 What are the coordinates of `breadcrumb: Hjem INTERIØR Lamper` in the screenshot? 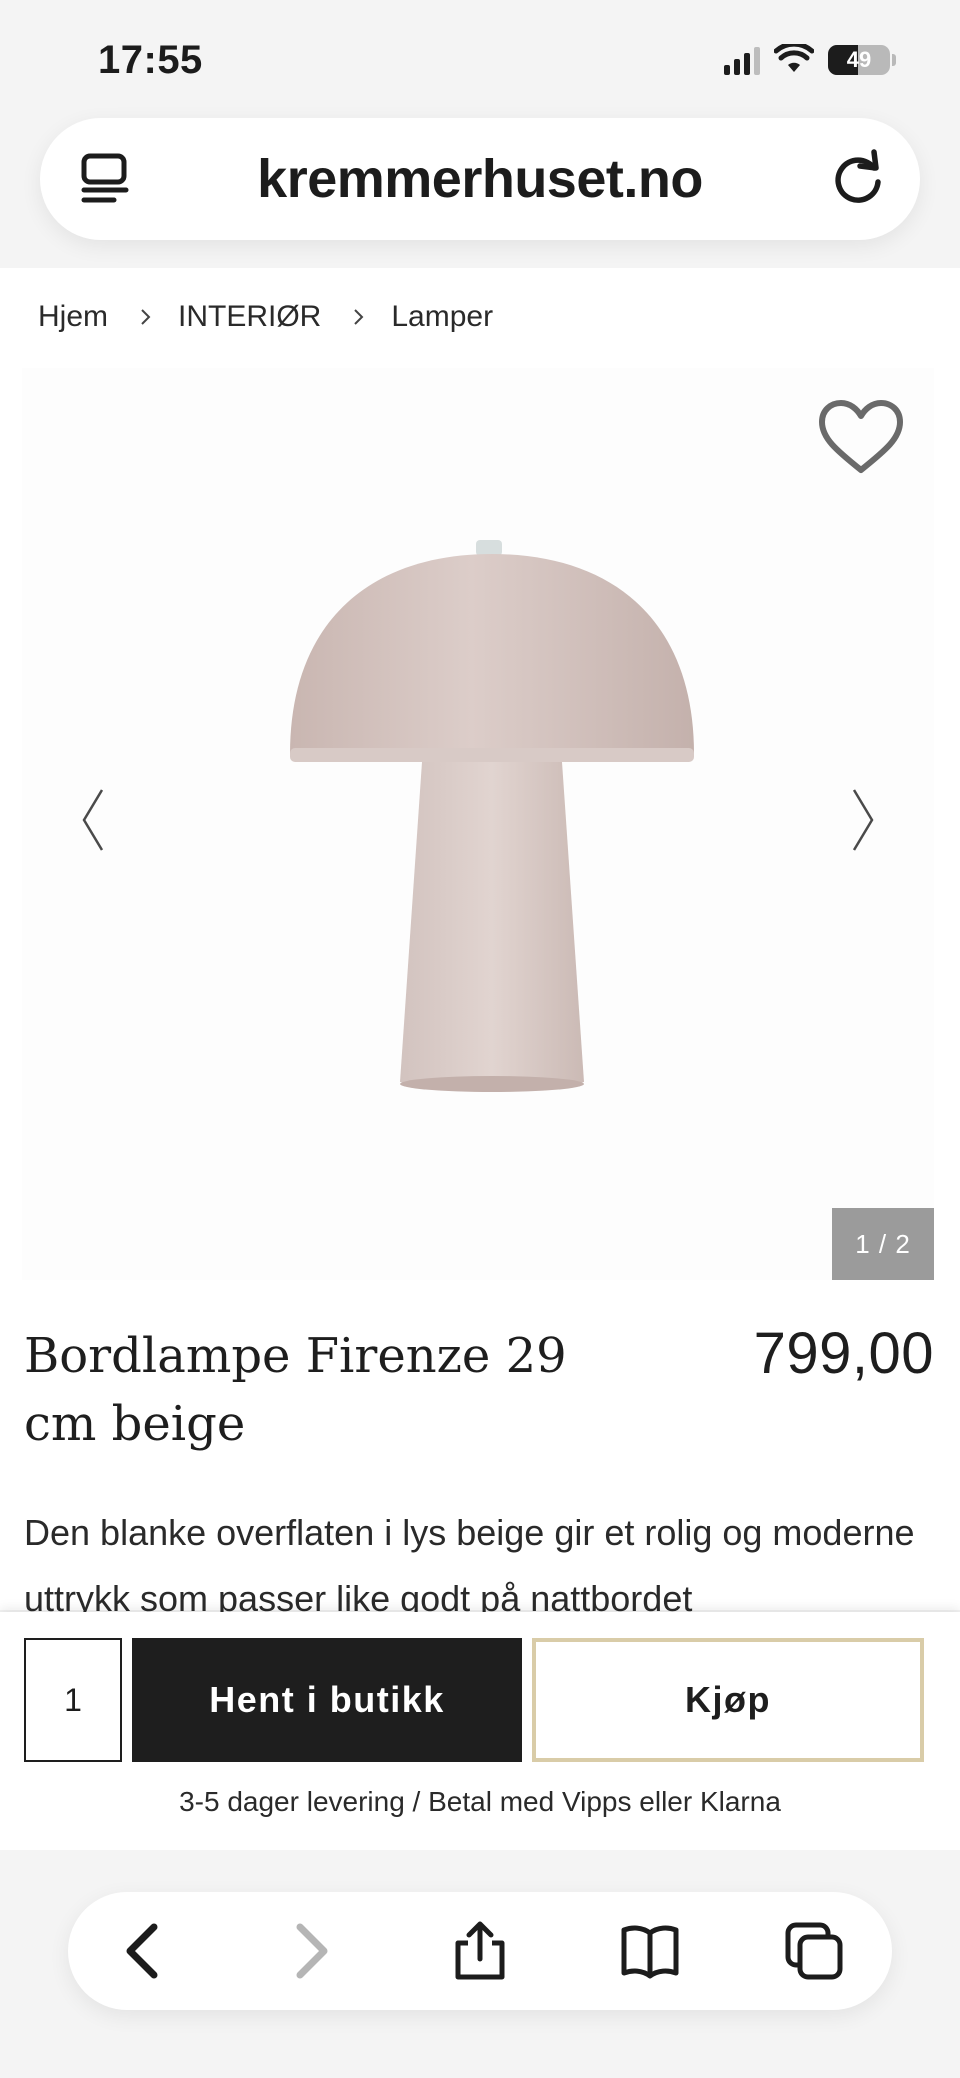 It's located at (265, 317).